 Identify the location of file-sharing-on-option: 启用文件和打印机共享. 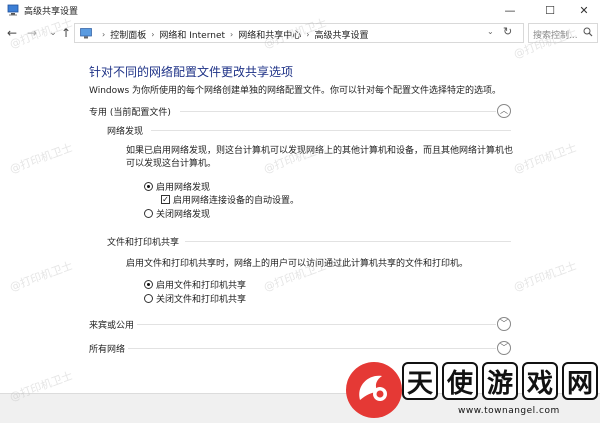
(195, 284).